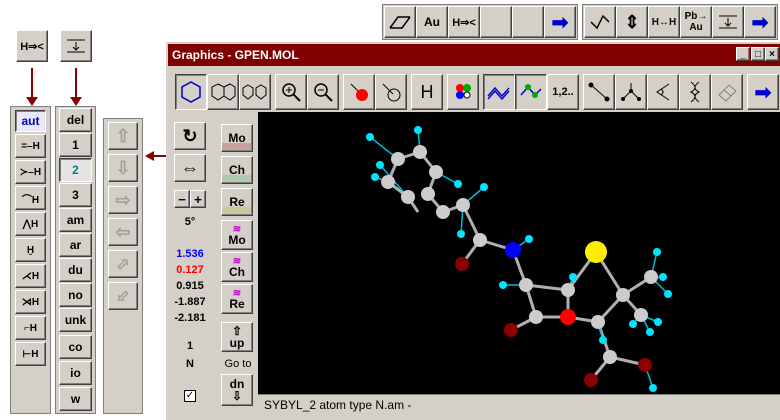 This screenshot has width=780, height=420. I want to click on angle-measure-button, so click(631, 92).